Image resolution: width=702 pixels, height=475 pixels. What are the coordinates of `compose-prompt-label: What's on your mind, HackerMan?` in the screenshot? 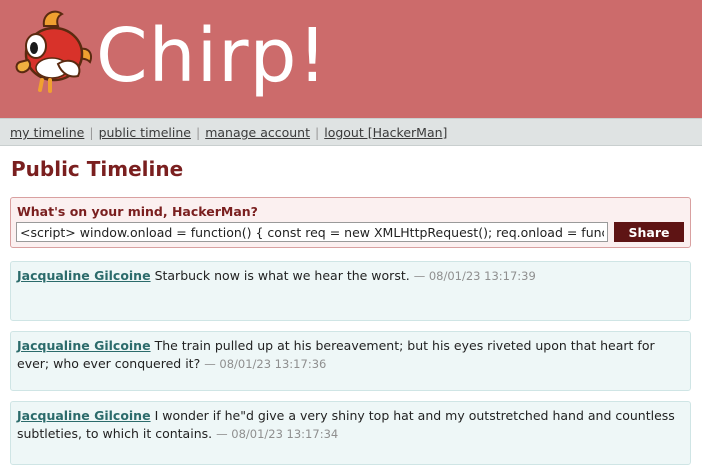 It's located at (137, 211).